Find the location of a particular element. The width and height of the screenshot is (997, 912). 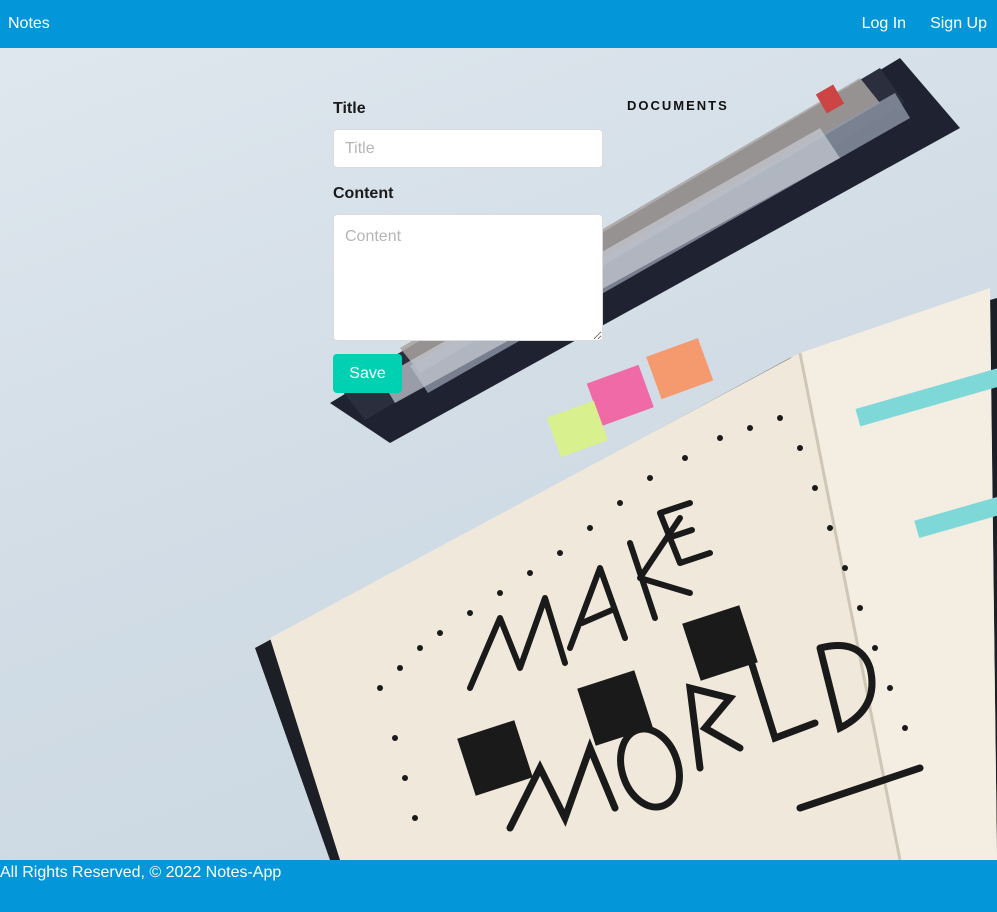

title-input is located at coordinates (468, 148).